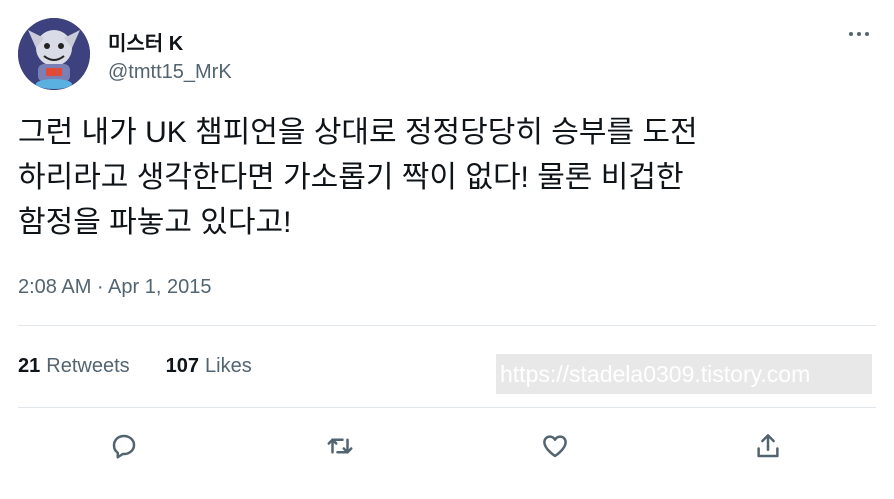 The image size is (894, 499). I want to click on like-icon, so click(555, 446).